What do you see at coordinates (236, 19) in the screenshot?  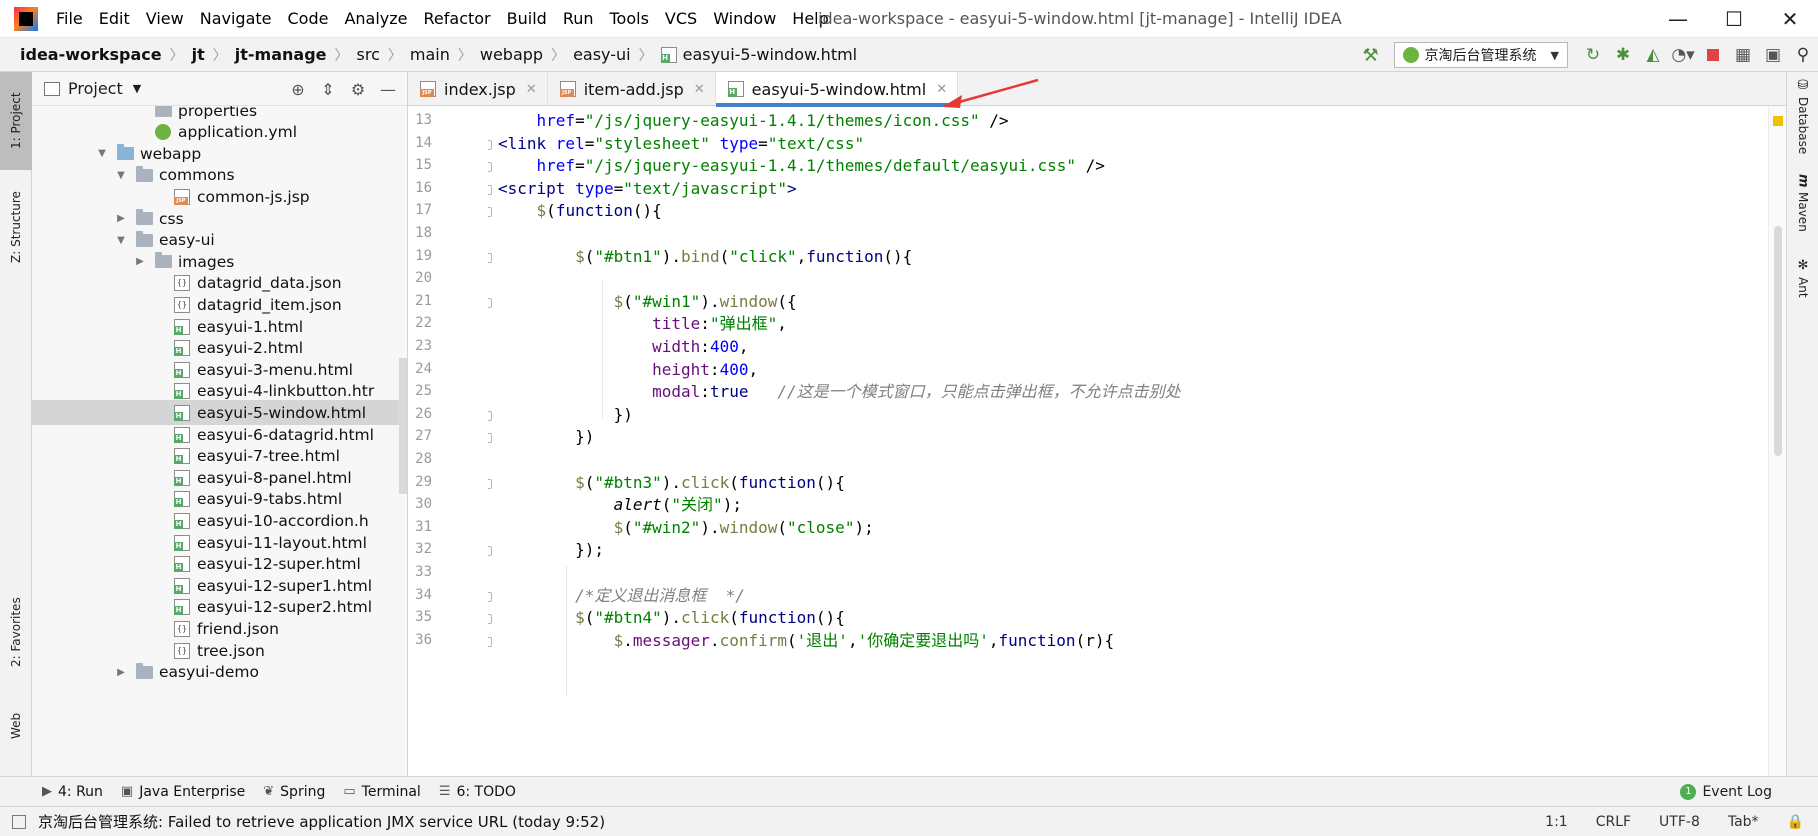 I see `menu-navigate: Navigate` at bounding box center [236, 19].